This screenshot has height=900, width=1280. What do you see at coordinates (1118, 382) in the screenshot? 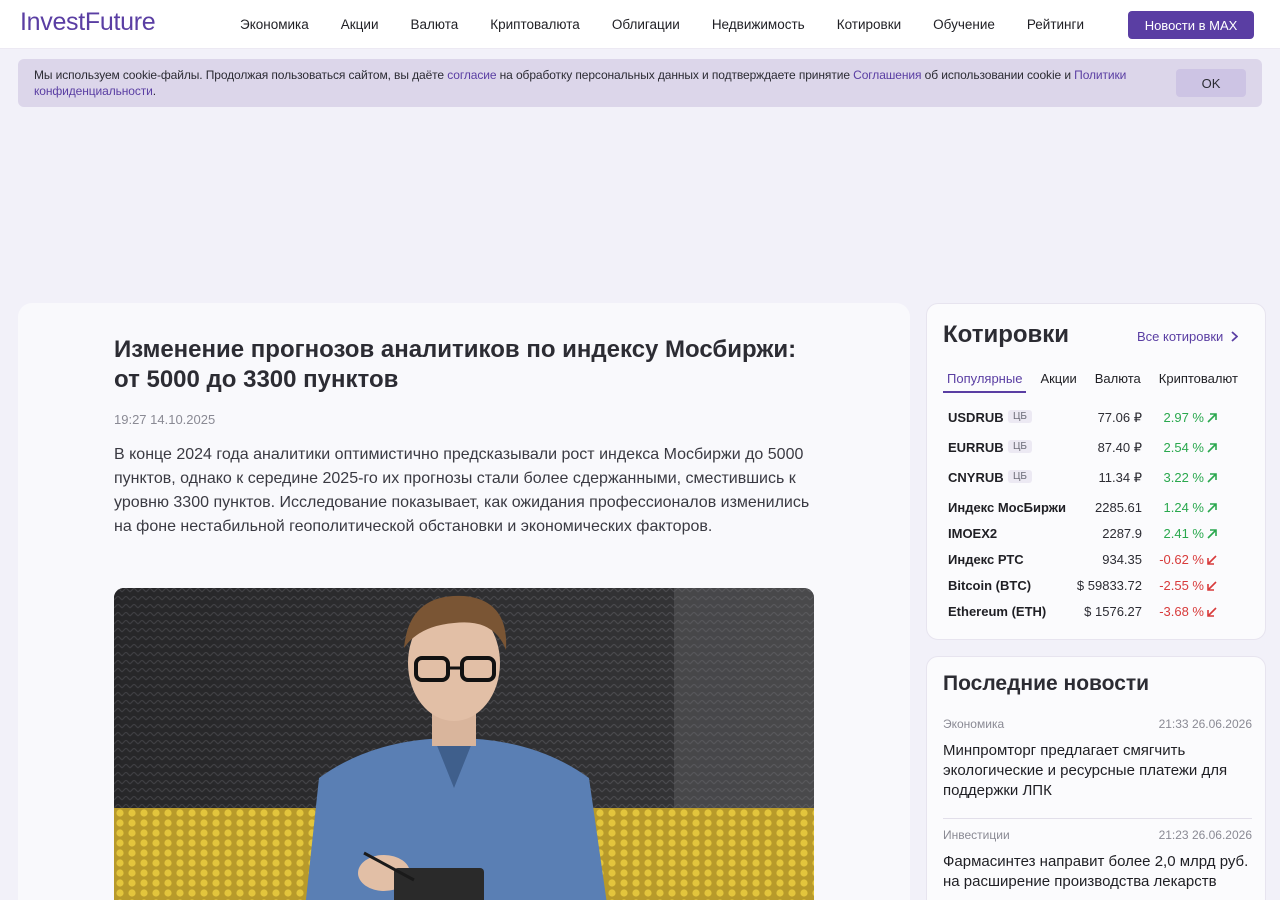
I see `tab-currency: Валюта` at bounding box center [1118, 382].